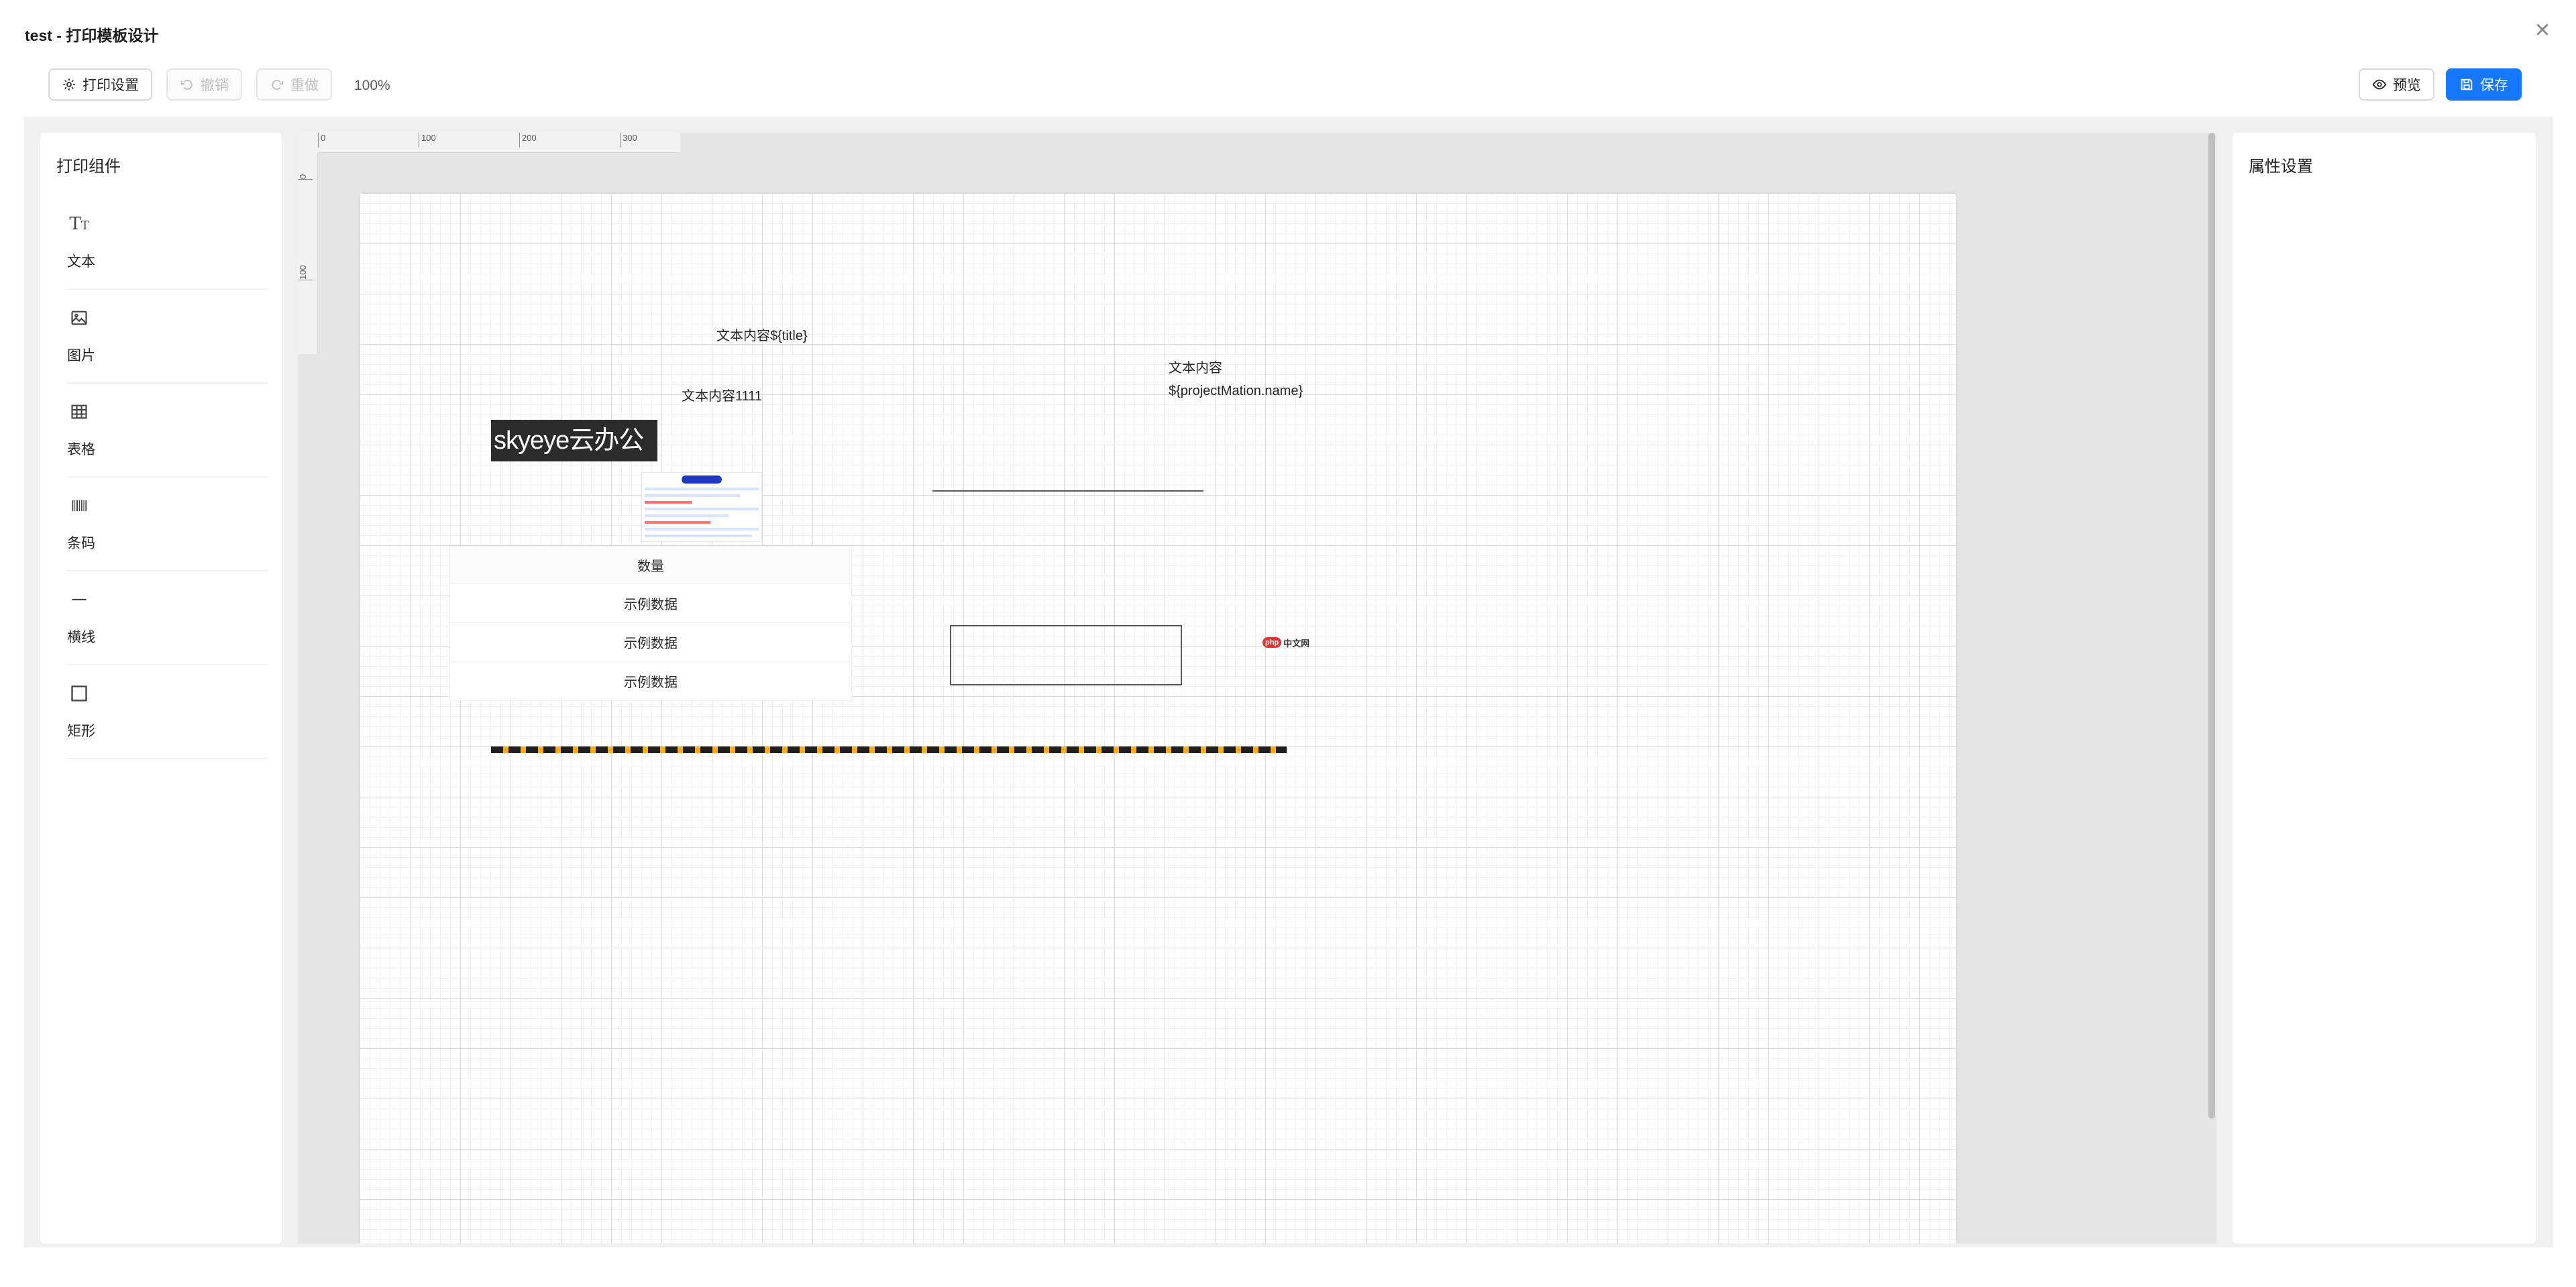 This screenshot has width=2576, height=1287. Describe the element at coordinates (79, 693) in the screenshot. I see `rectangle-icon` at that location.